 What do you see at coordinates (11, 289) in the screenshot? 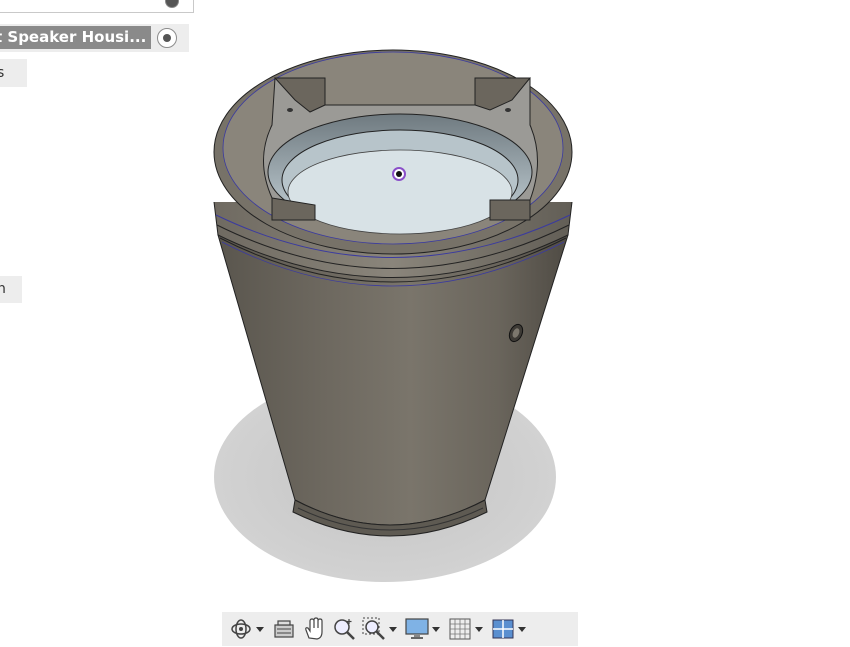
I see `browser-item-tab: n` at bounding box center [11, 289].